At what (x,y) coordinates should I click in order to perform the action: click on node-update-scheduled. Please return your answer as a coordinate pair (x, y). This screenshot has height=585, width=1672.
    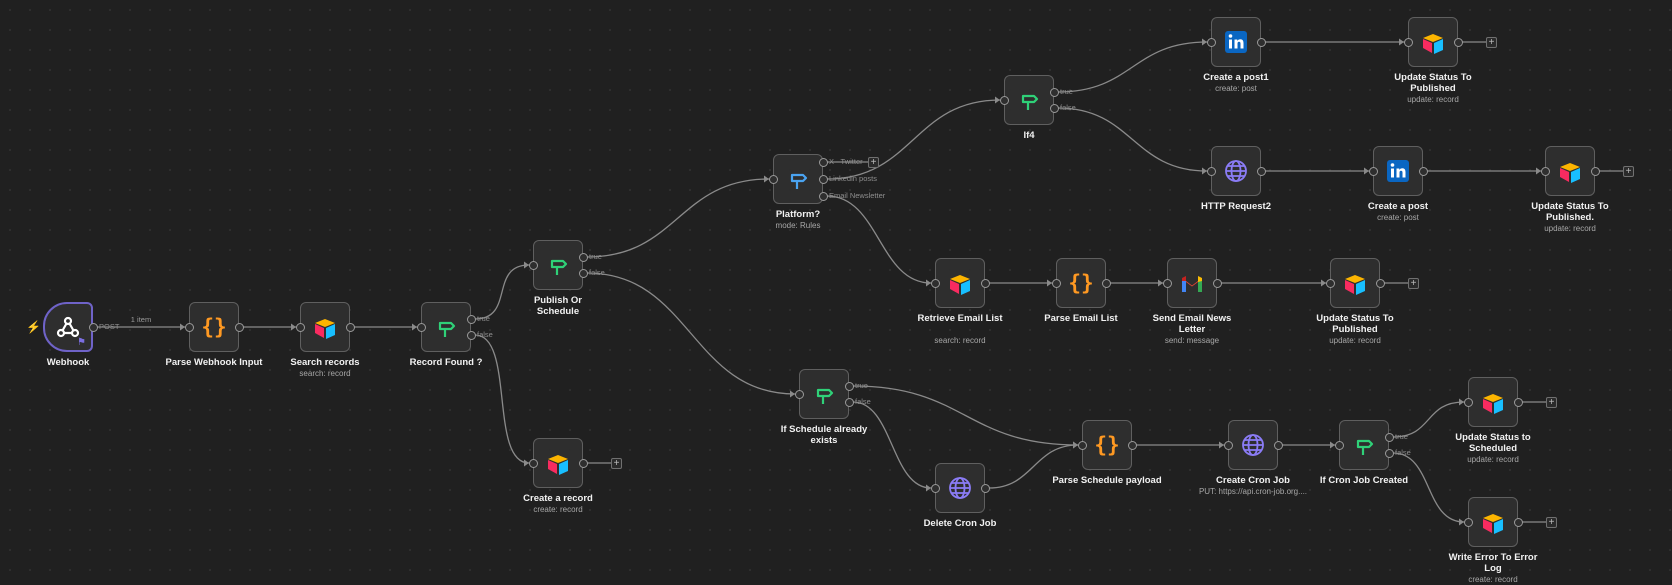
    Looking at the image, I should click on (1493, 402).